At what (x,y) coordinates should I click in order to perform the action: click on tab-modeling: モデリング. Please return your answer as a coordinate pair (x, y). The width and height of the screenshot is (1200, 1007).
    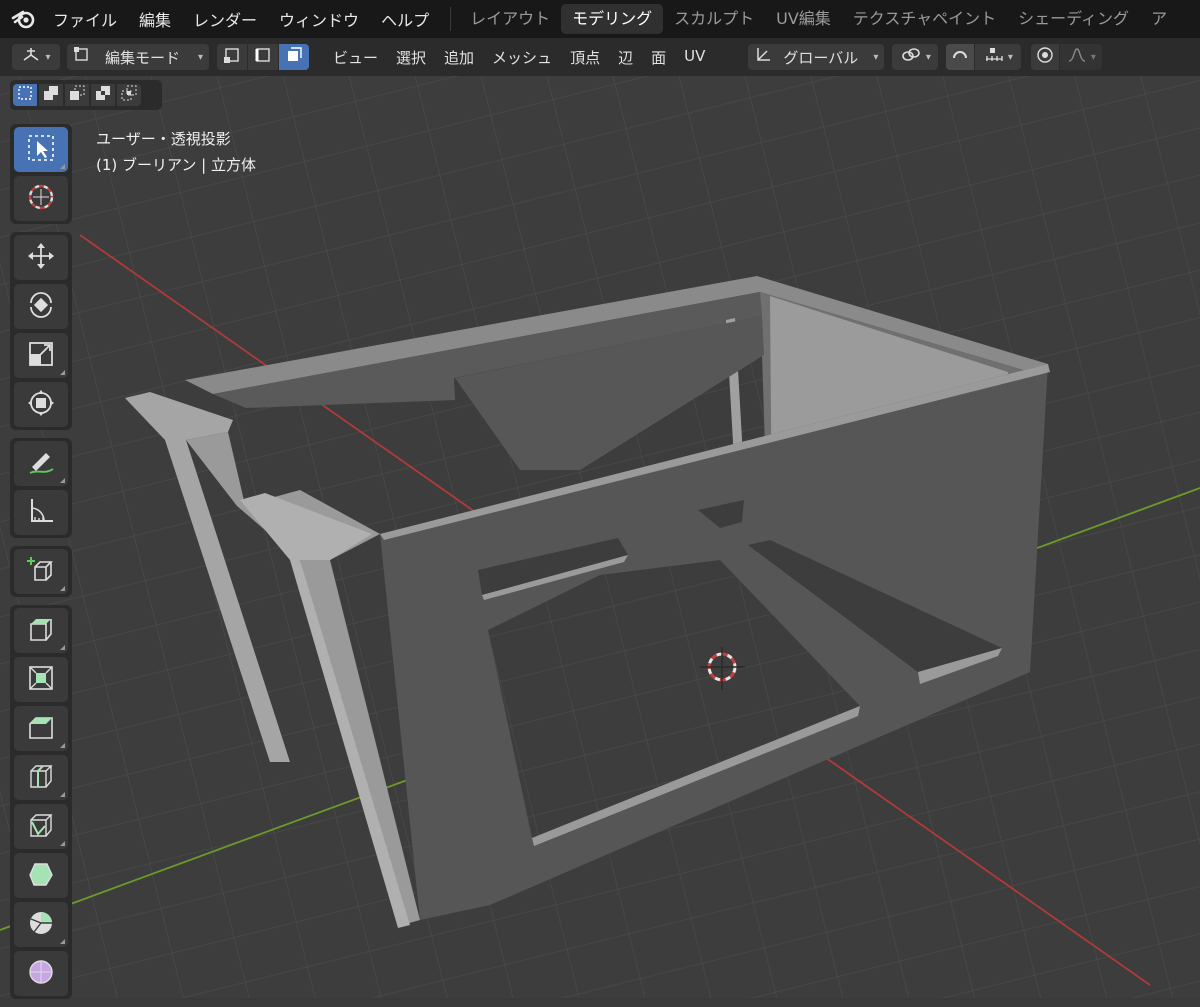
    Looking at the image, I should click on (612, 19).